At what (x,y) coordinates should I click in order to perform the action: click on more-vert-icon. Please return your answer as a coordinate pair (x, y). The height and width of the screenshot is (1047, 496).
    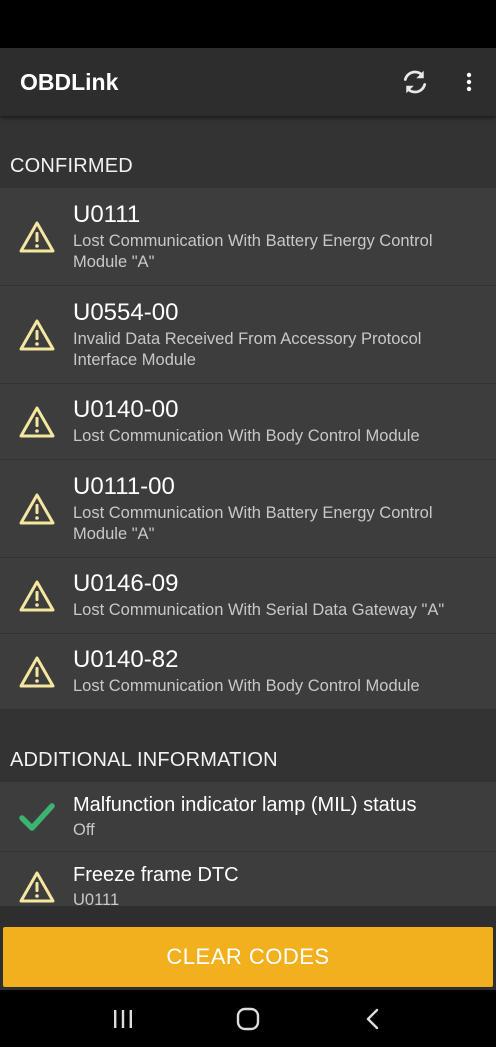
    Looking at the image, I should click on (469, 82).